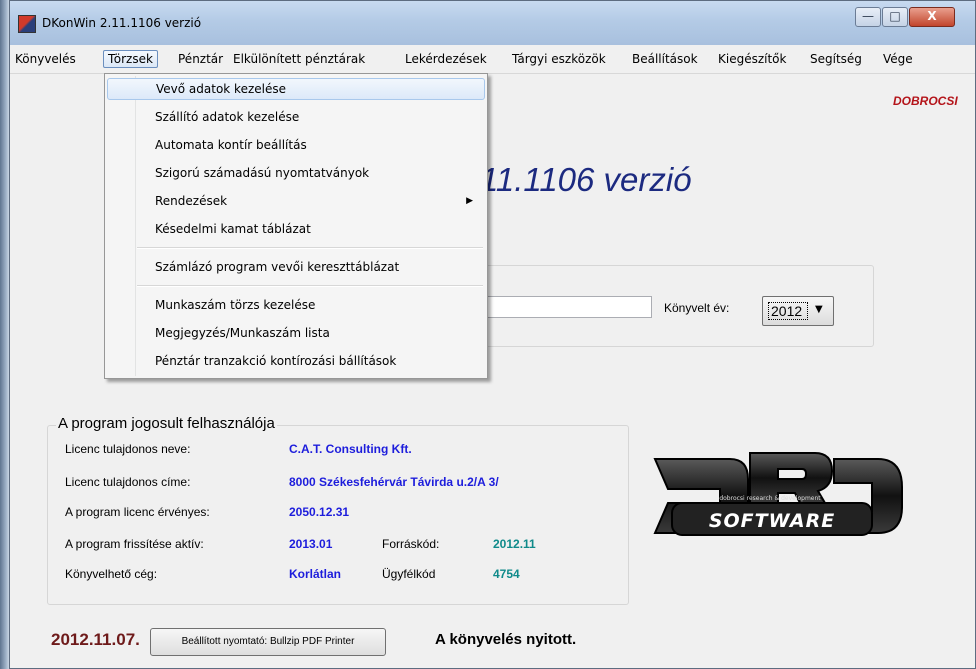 Image resolution: width=976 pixels, height=669 pixels. I want to click on menu-item-rendezesek: Rendezések ▶, so click(296, 201).